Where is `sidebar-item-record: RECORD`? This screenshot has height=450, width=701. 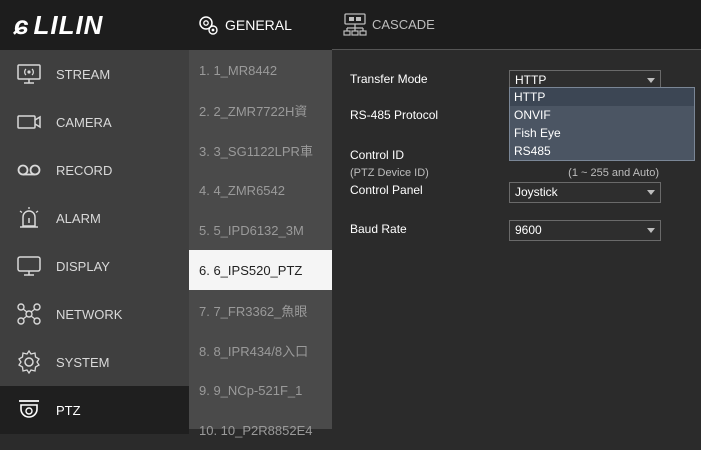
sidebar-item-record: RECORD is located at coordinates (94, 170).